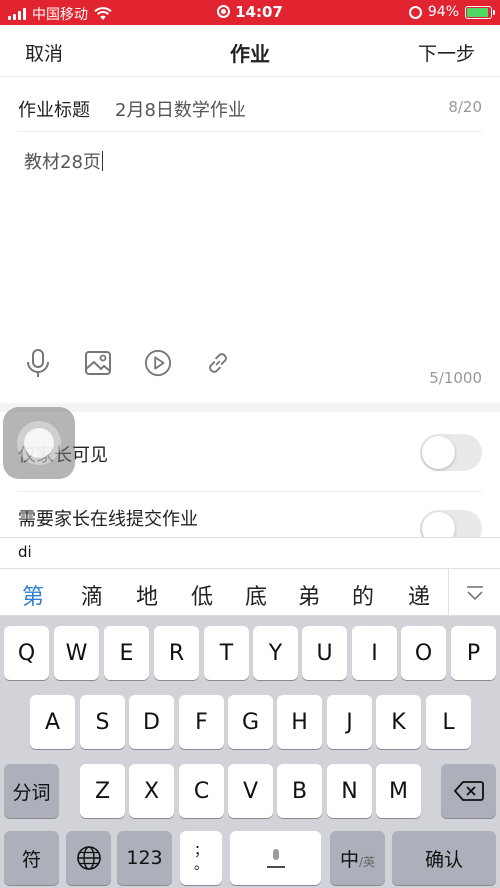 The image size is (500, 888). I want to click on space-key, so click(275, 858).